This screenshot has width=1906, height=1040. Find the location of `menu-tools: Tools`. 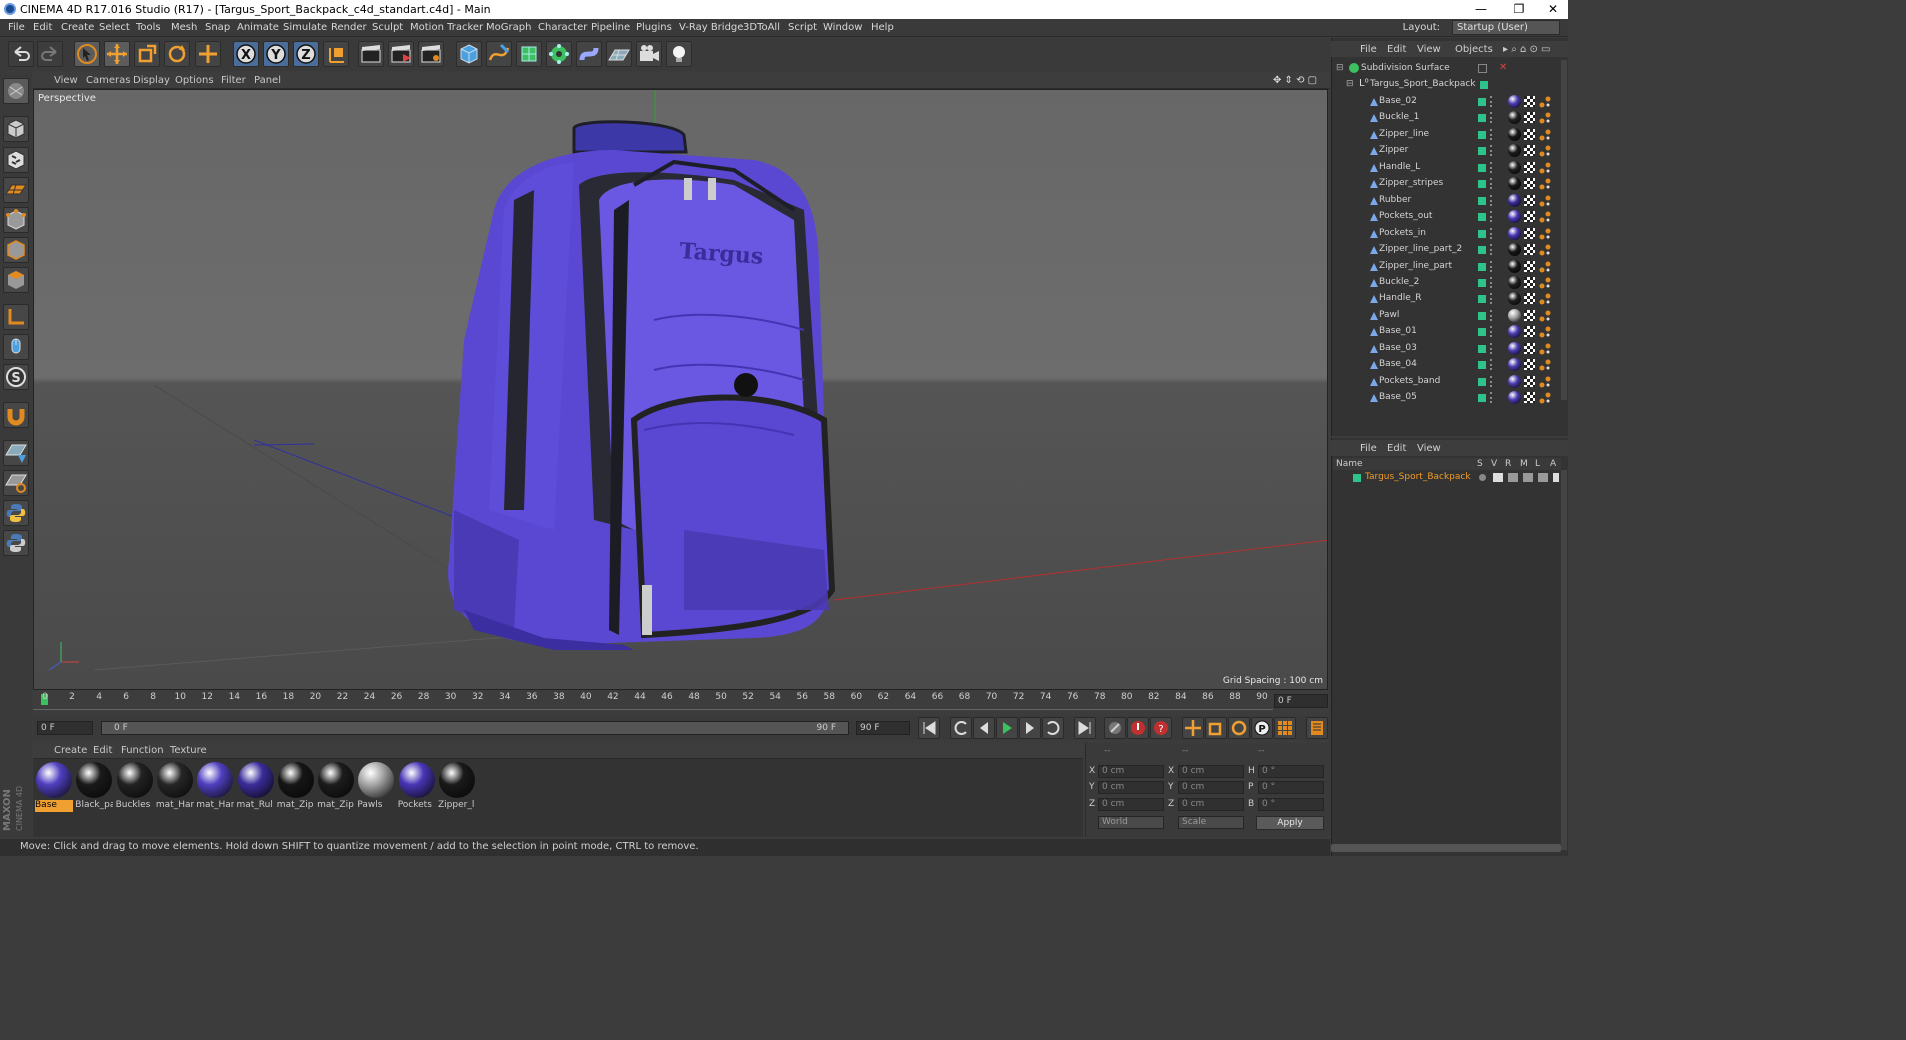

menu-tools: Tools is located at coordinates (148, 27).